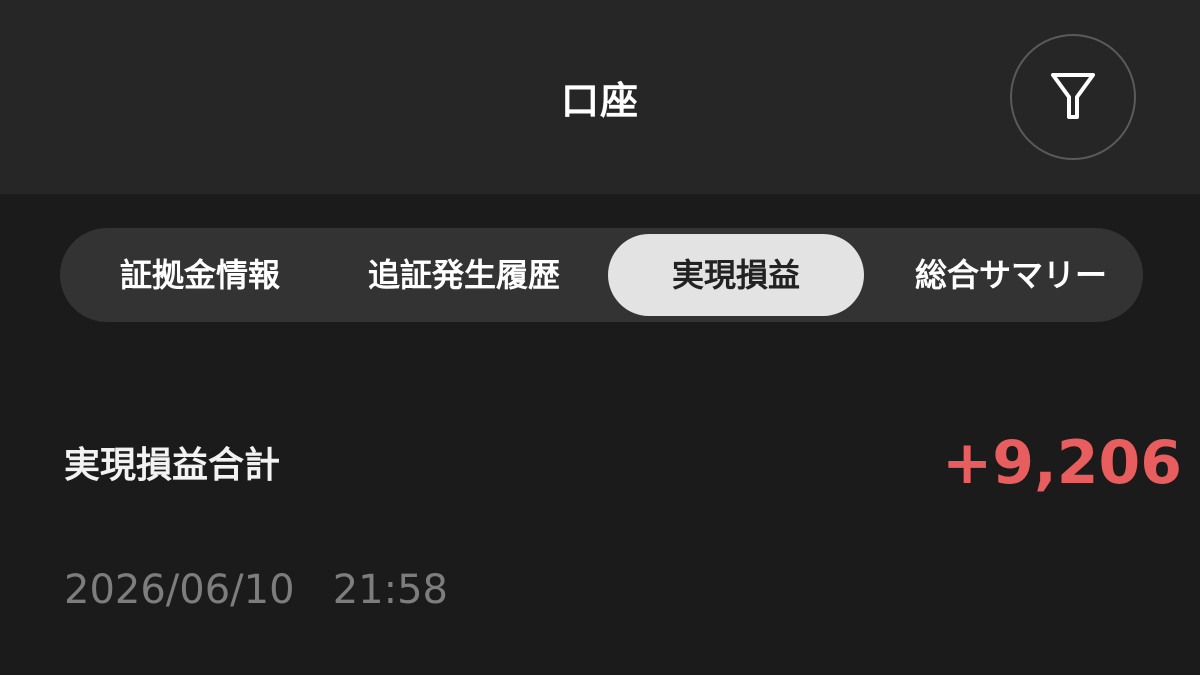 This screenshot has width=1200, height=675. I want to click on filter-icon, so click(1073, 96).